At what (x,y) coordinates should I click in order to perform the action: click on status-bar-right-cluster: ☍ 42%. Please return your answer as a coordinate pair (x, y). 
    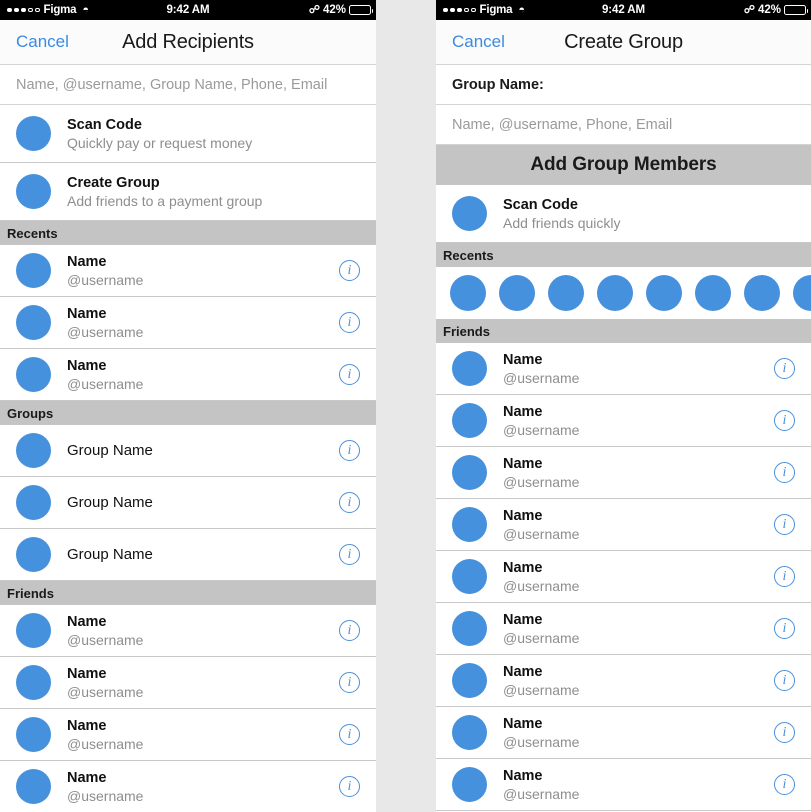
    Looking at the image, I should click on (340, 10).